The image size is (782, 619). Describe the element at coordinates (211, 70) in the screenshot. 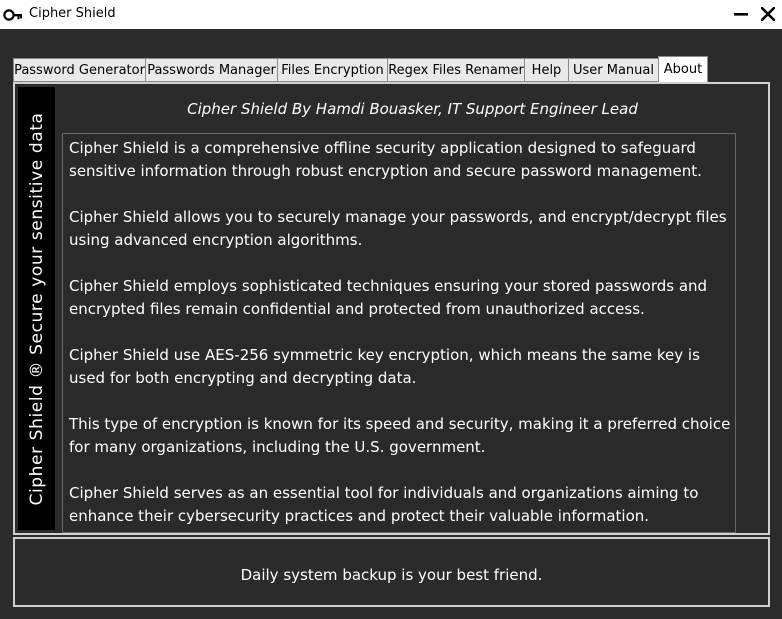

I see `tab-passwords-manager: Passwords Manager` at that location.